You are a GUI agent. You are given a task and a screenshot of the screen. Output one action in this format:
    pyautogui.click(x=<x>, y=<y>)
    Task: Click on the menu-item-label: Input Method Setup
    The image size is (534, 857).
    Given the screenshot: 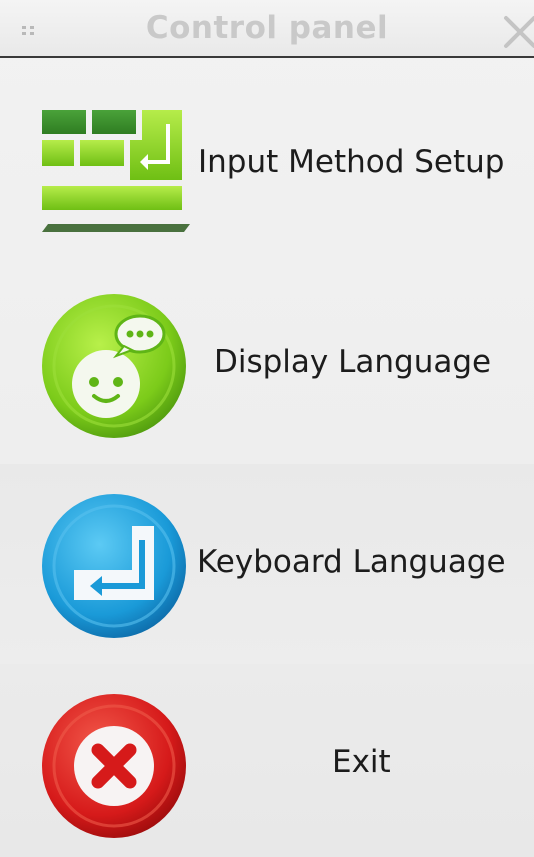 What is the action you would take?
    pyautogui.click(x=351, y=162)
    